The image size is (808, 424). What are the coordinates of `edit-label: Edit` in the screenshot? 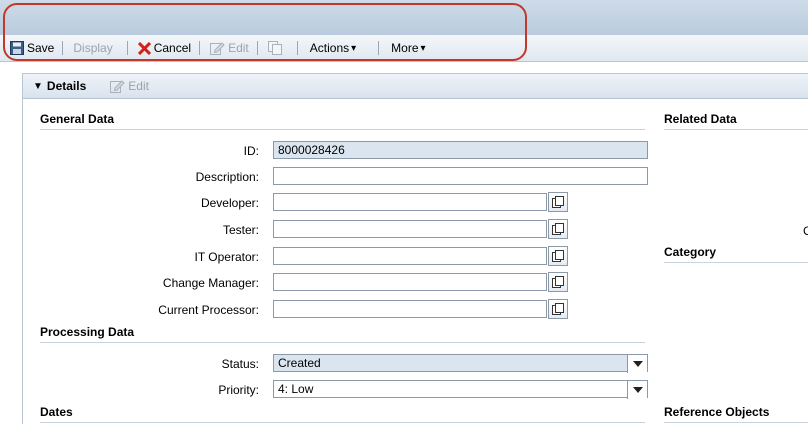 It's located at (238, 48).